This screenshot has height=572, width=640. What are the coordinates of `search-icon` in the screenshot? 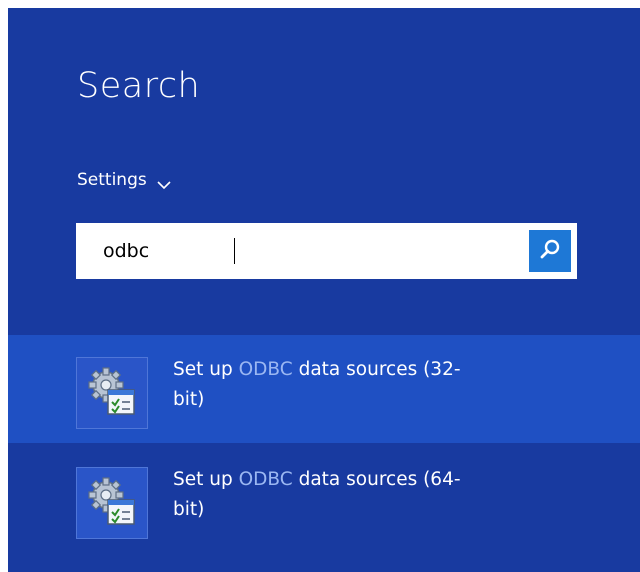 It's located at (550, 251).